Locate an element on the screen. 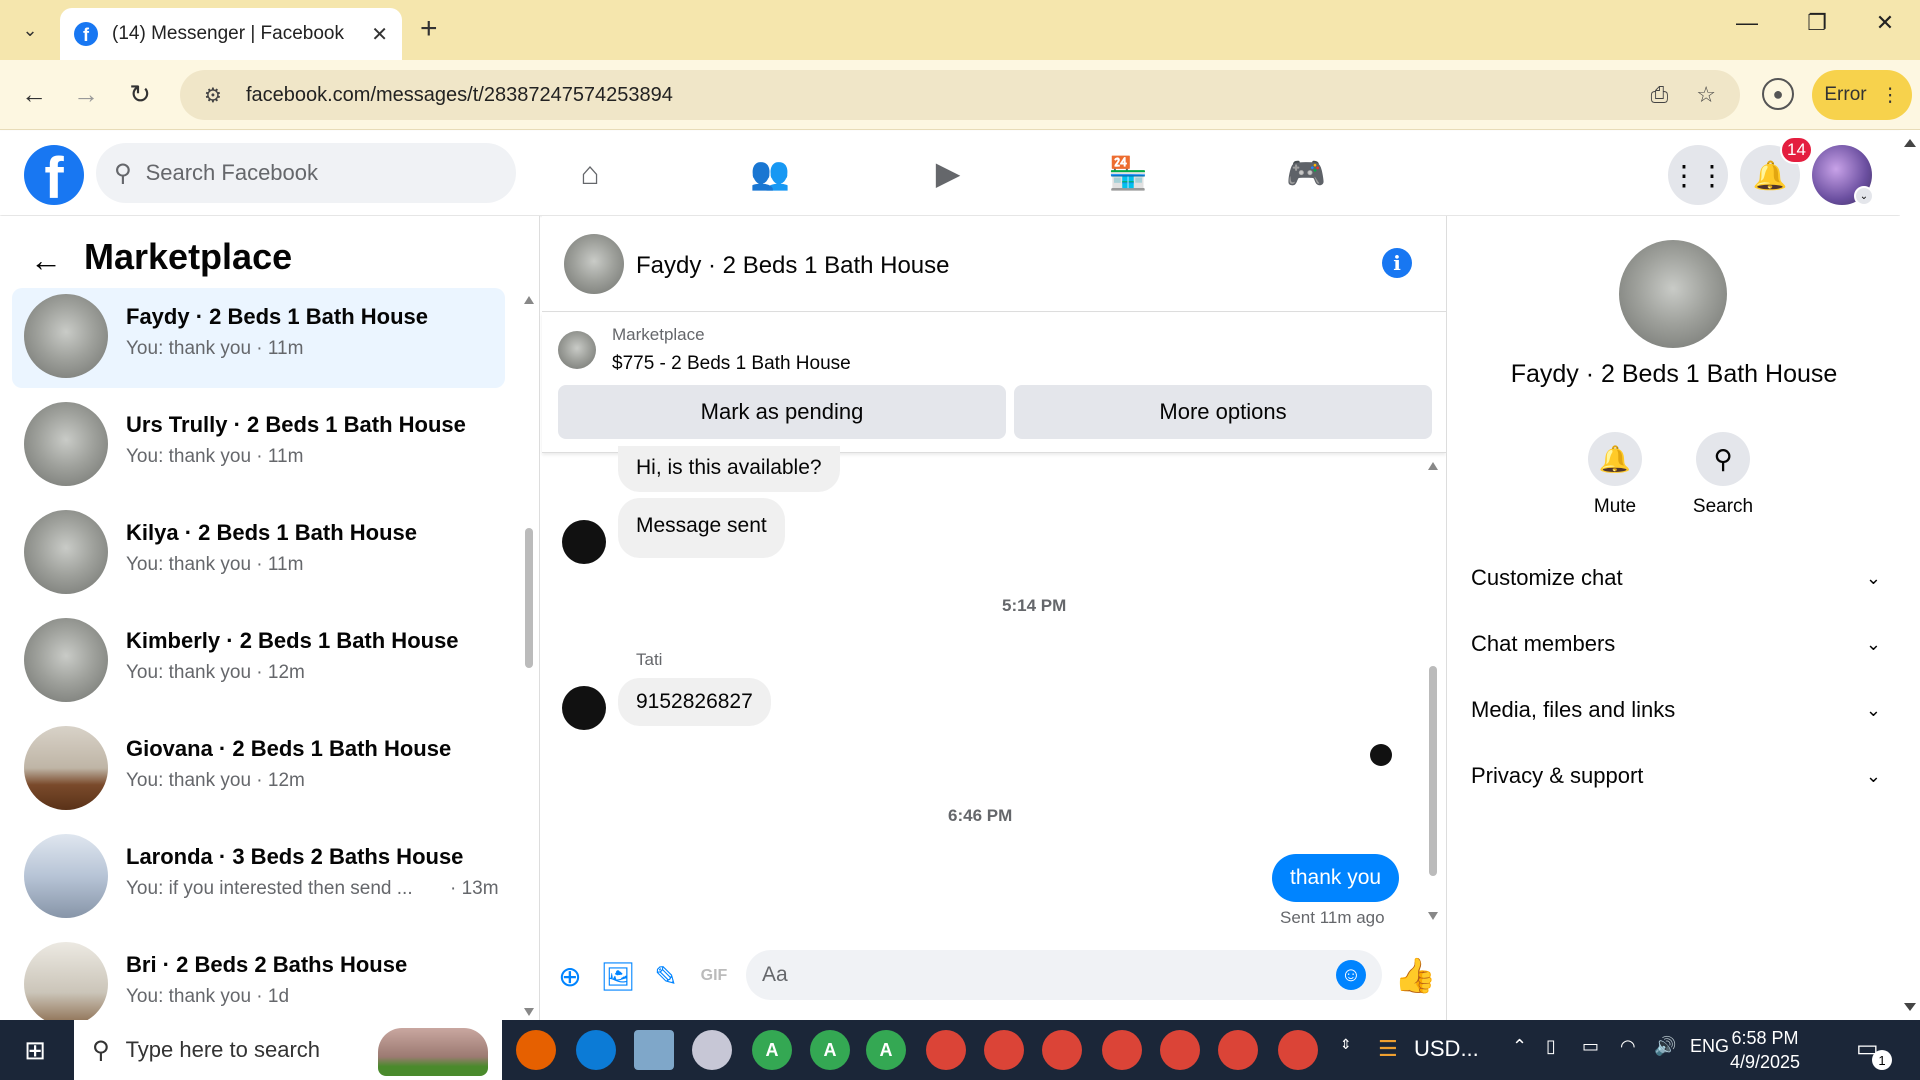 This screenshot has width=1920, height=1080. battery-icon: ▭ is located at coordinates (1590, 1046).